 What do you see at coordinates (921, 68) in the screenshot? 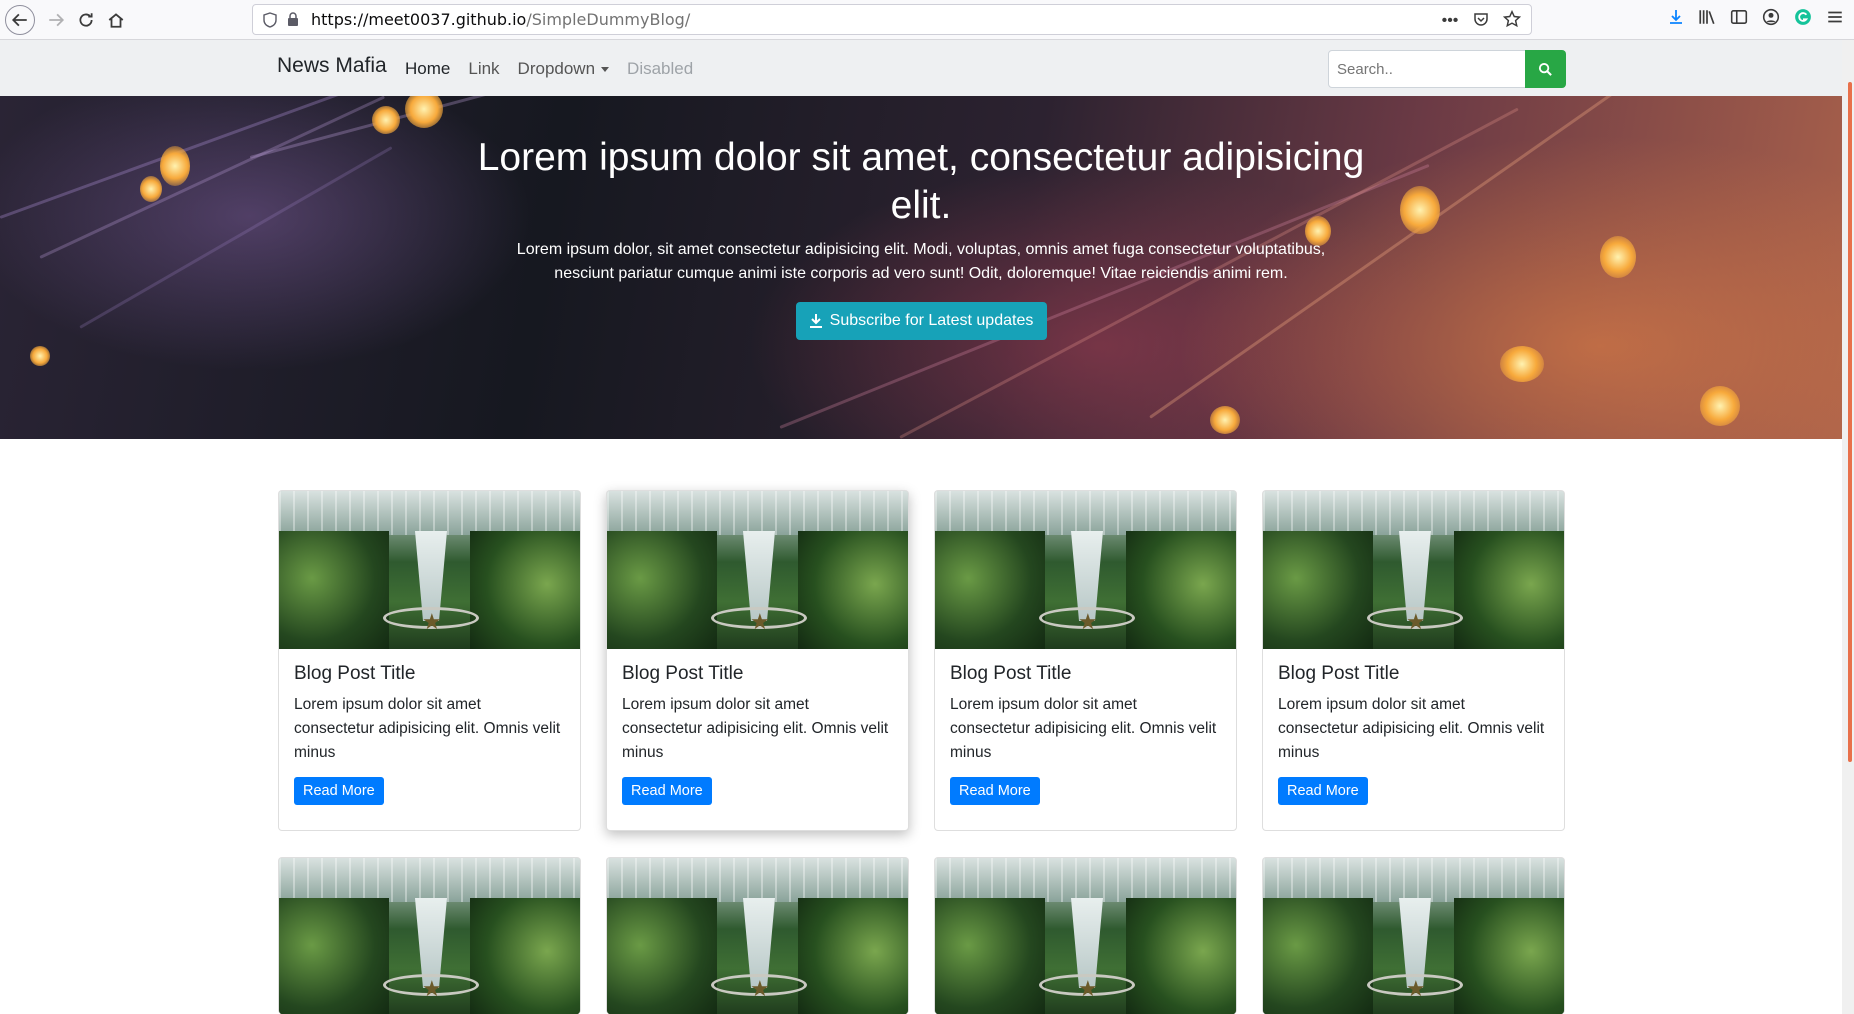
I see `site-navbar: News Mafia Home Link Dropdown Disabled` at bounding box center [921, 68].